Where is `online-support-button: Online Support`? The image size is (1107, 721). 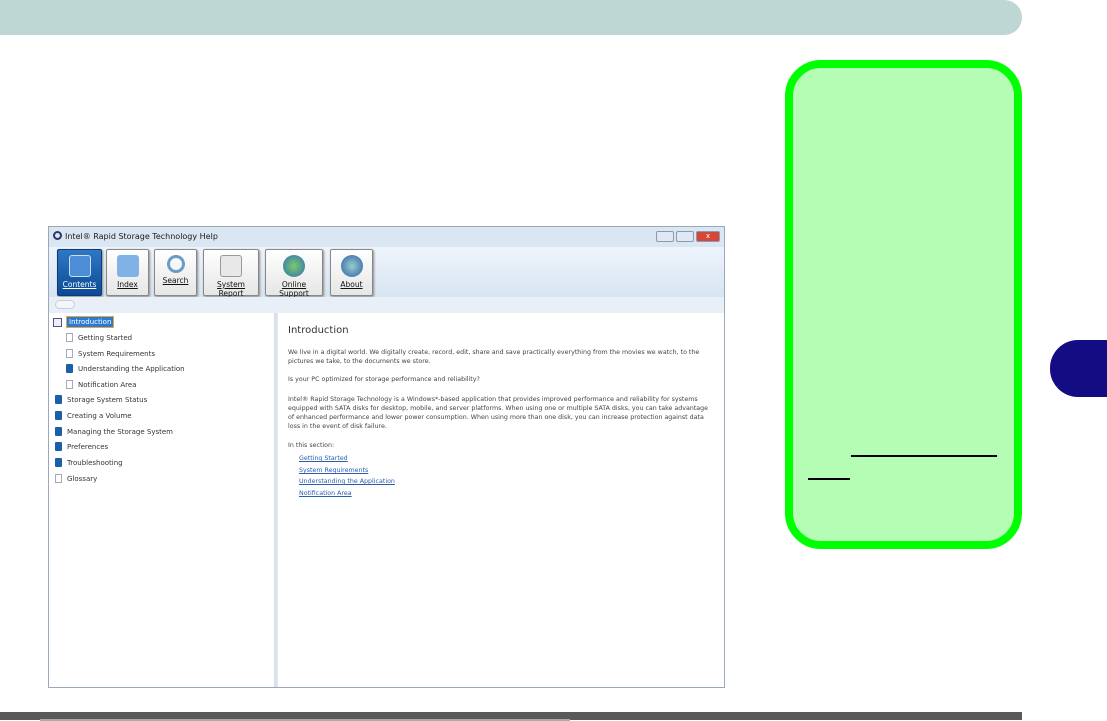
online-support-button: Online Support is located at coordinates (294, 273).